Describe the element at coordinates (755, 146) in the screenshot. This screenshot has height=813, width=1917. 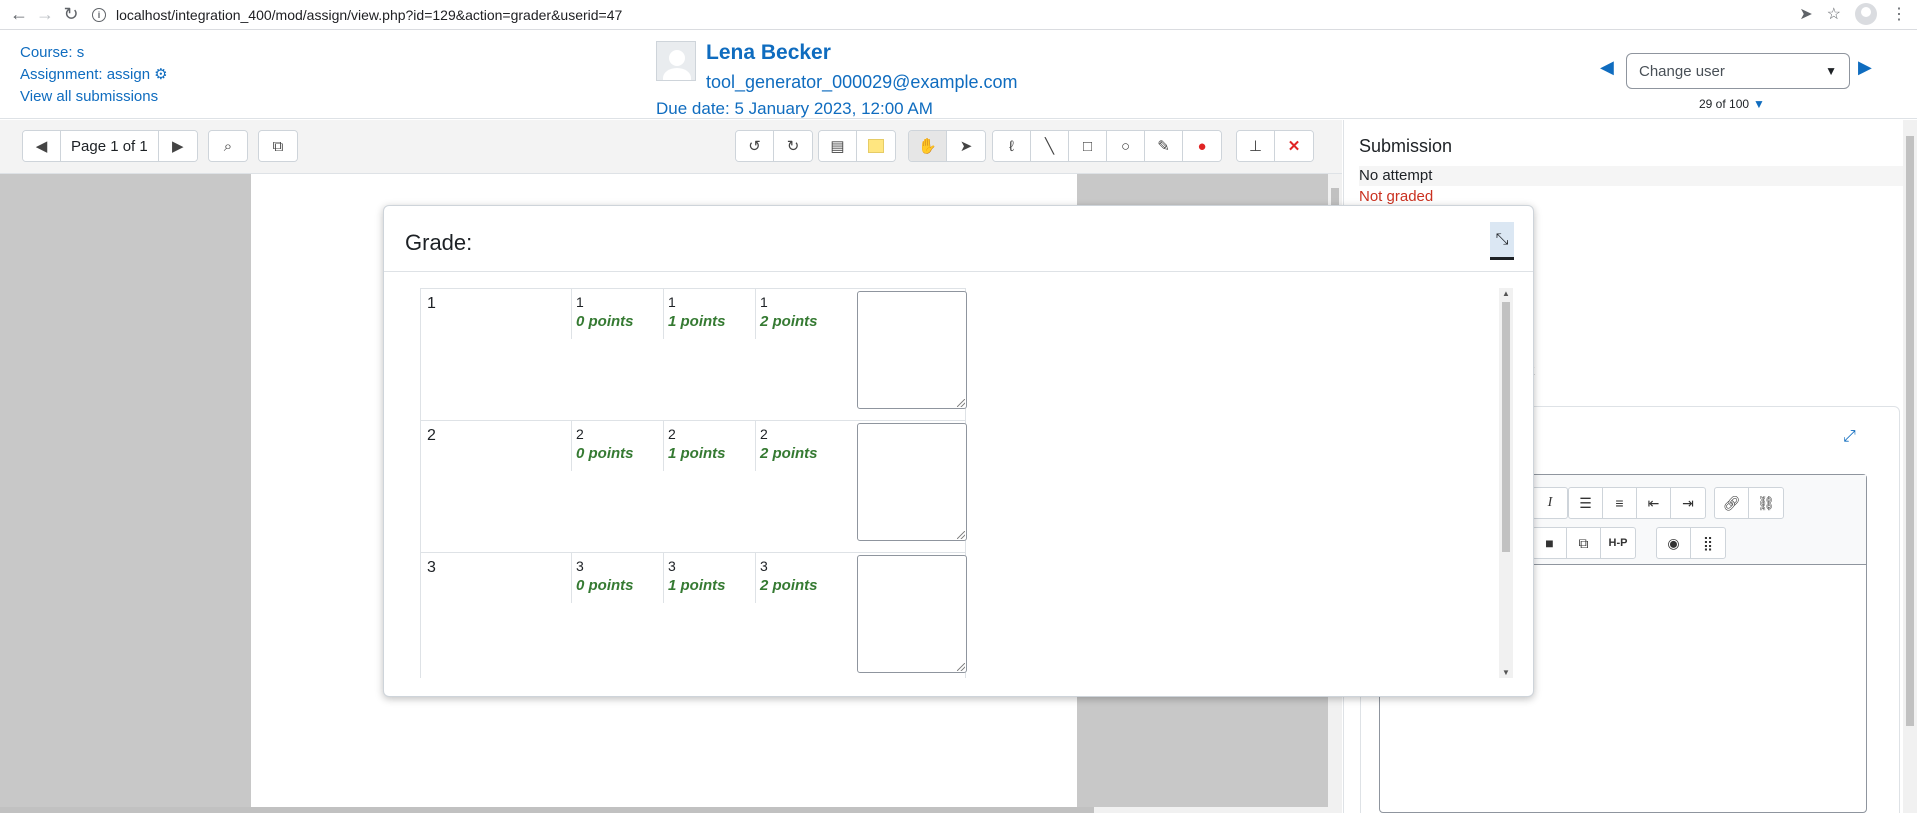
I see `rotate-left-icon: ↺` at that location.